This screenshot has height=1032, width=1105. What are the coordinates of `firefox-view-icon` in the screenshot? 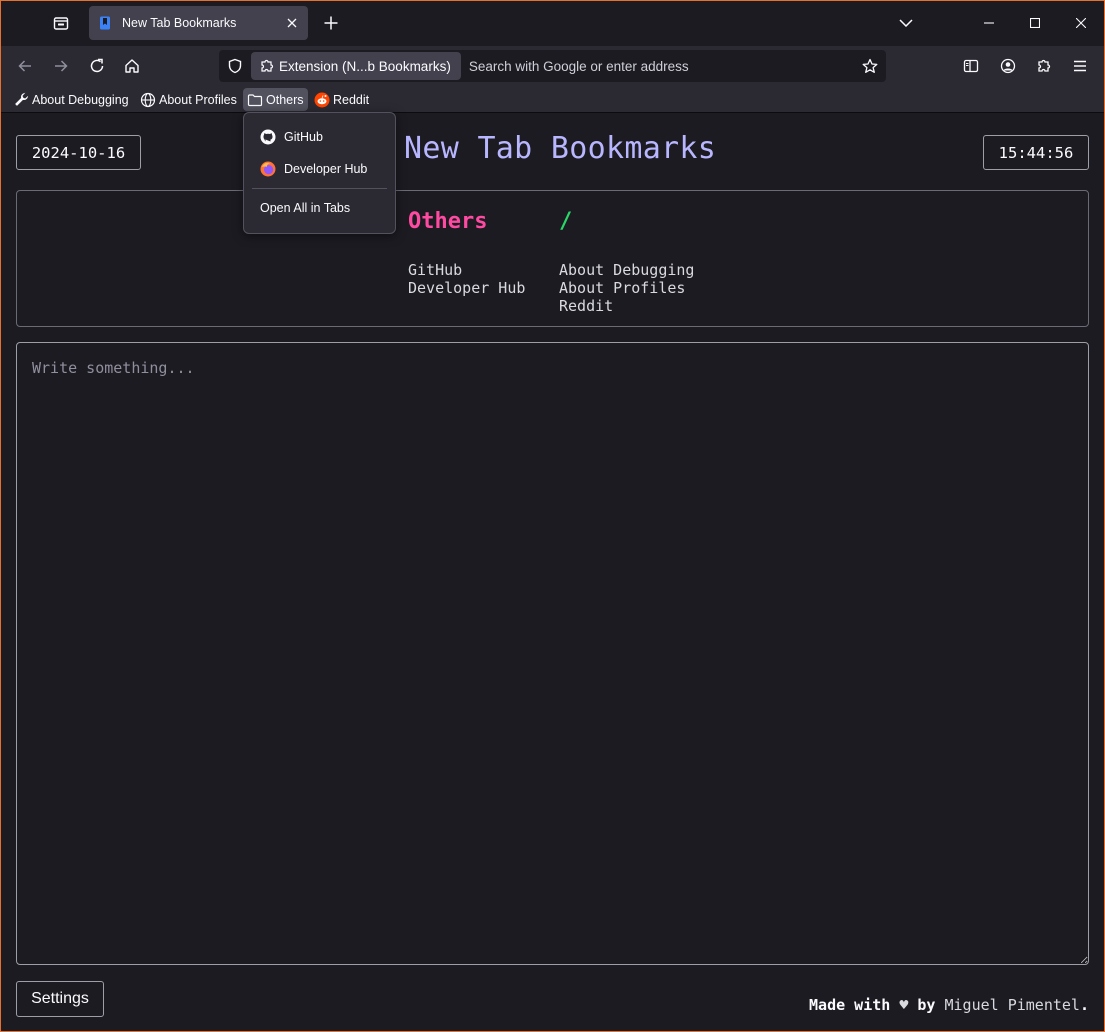 It's located at (61, 23).